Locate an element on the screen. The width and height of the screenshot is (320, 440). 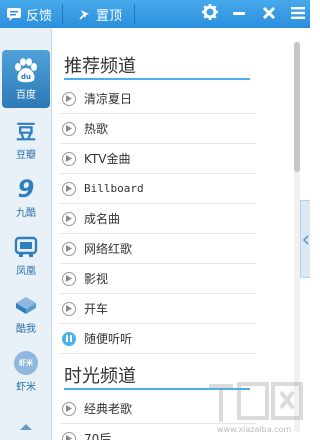
channel-label: 网络红歌 is located at coordinates (108, 249).